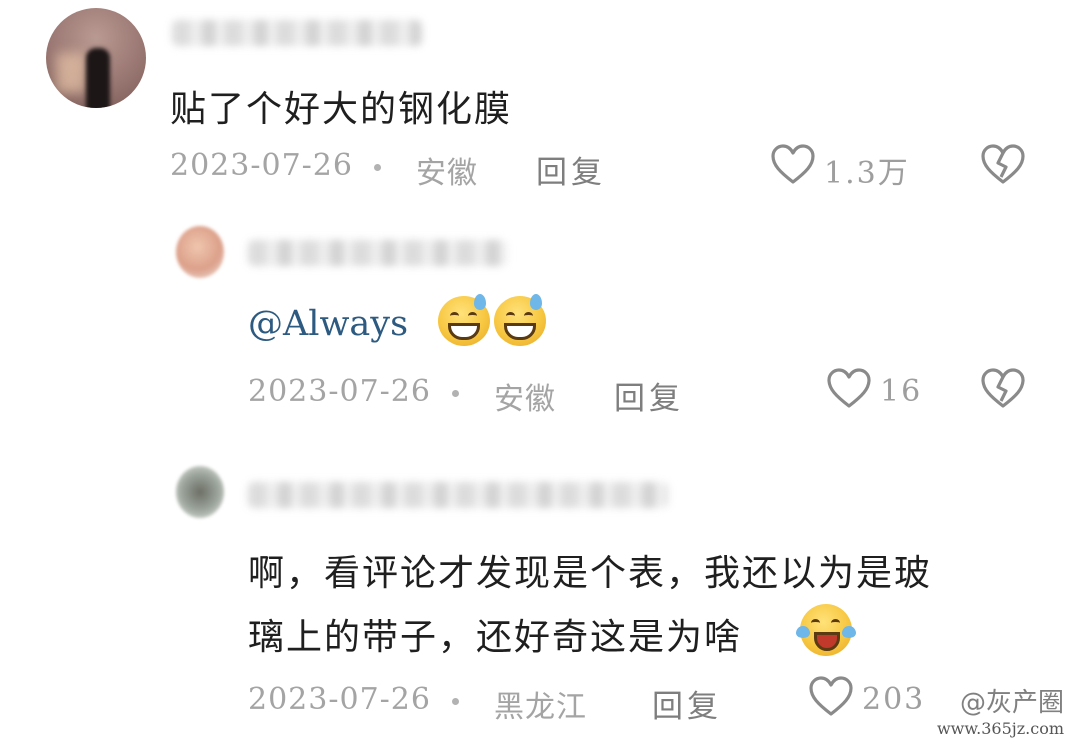  I want to click on laughing-tears-emoji, so click(826, 630).